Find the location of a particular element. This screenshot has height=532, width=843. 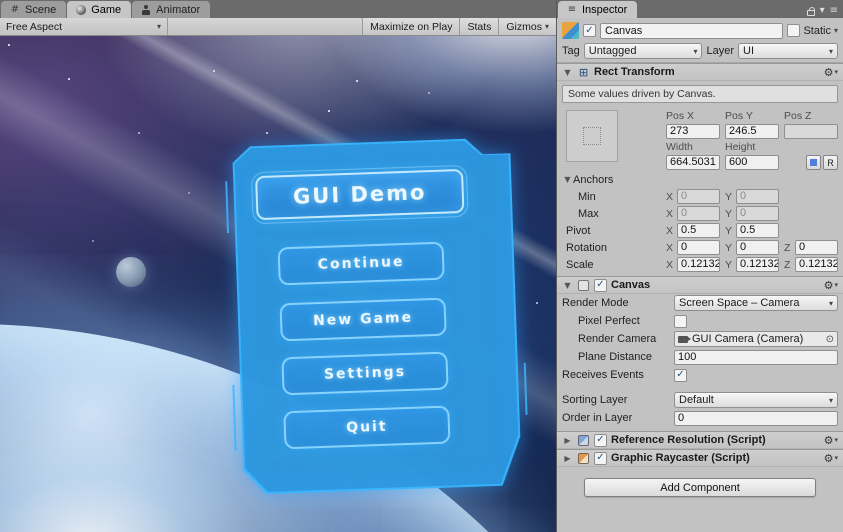

y-label: Y is located at coordinates (729, 196).